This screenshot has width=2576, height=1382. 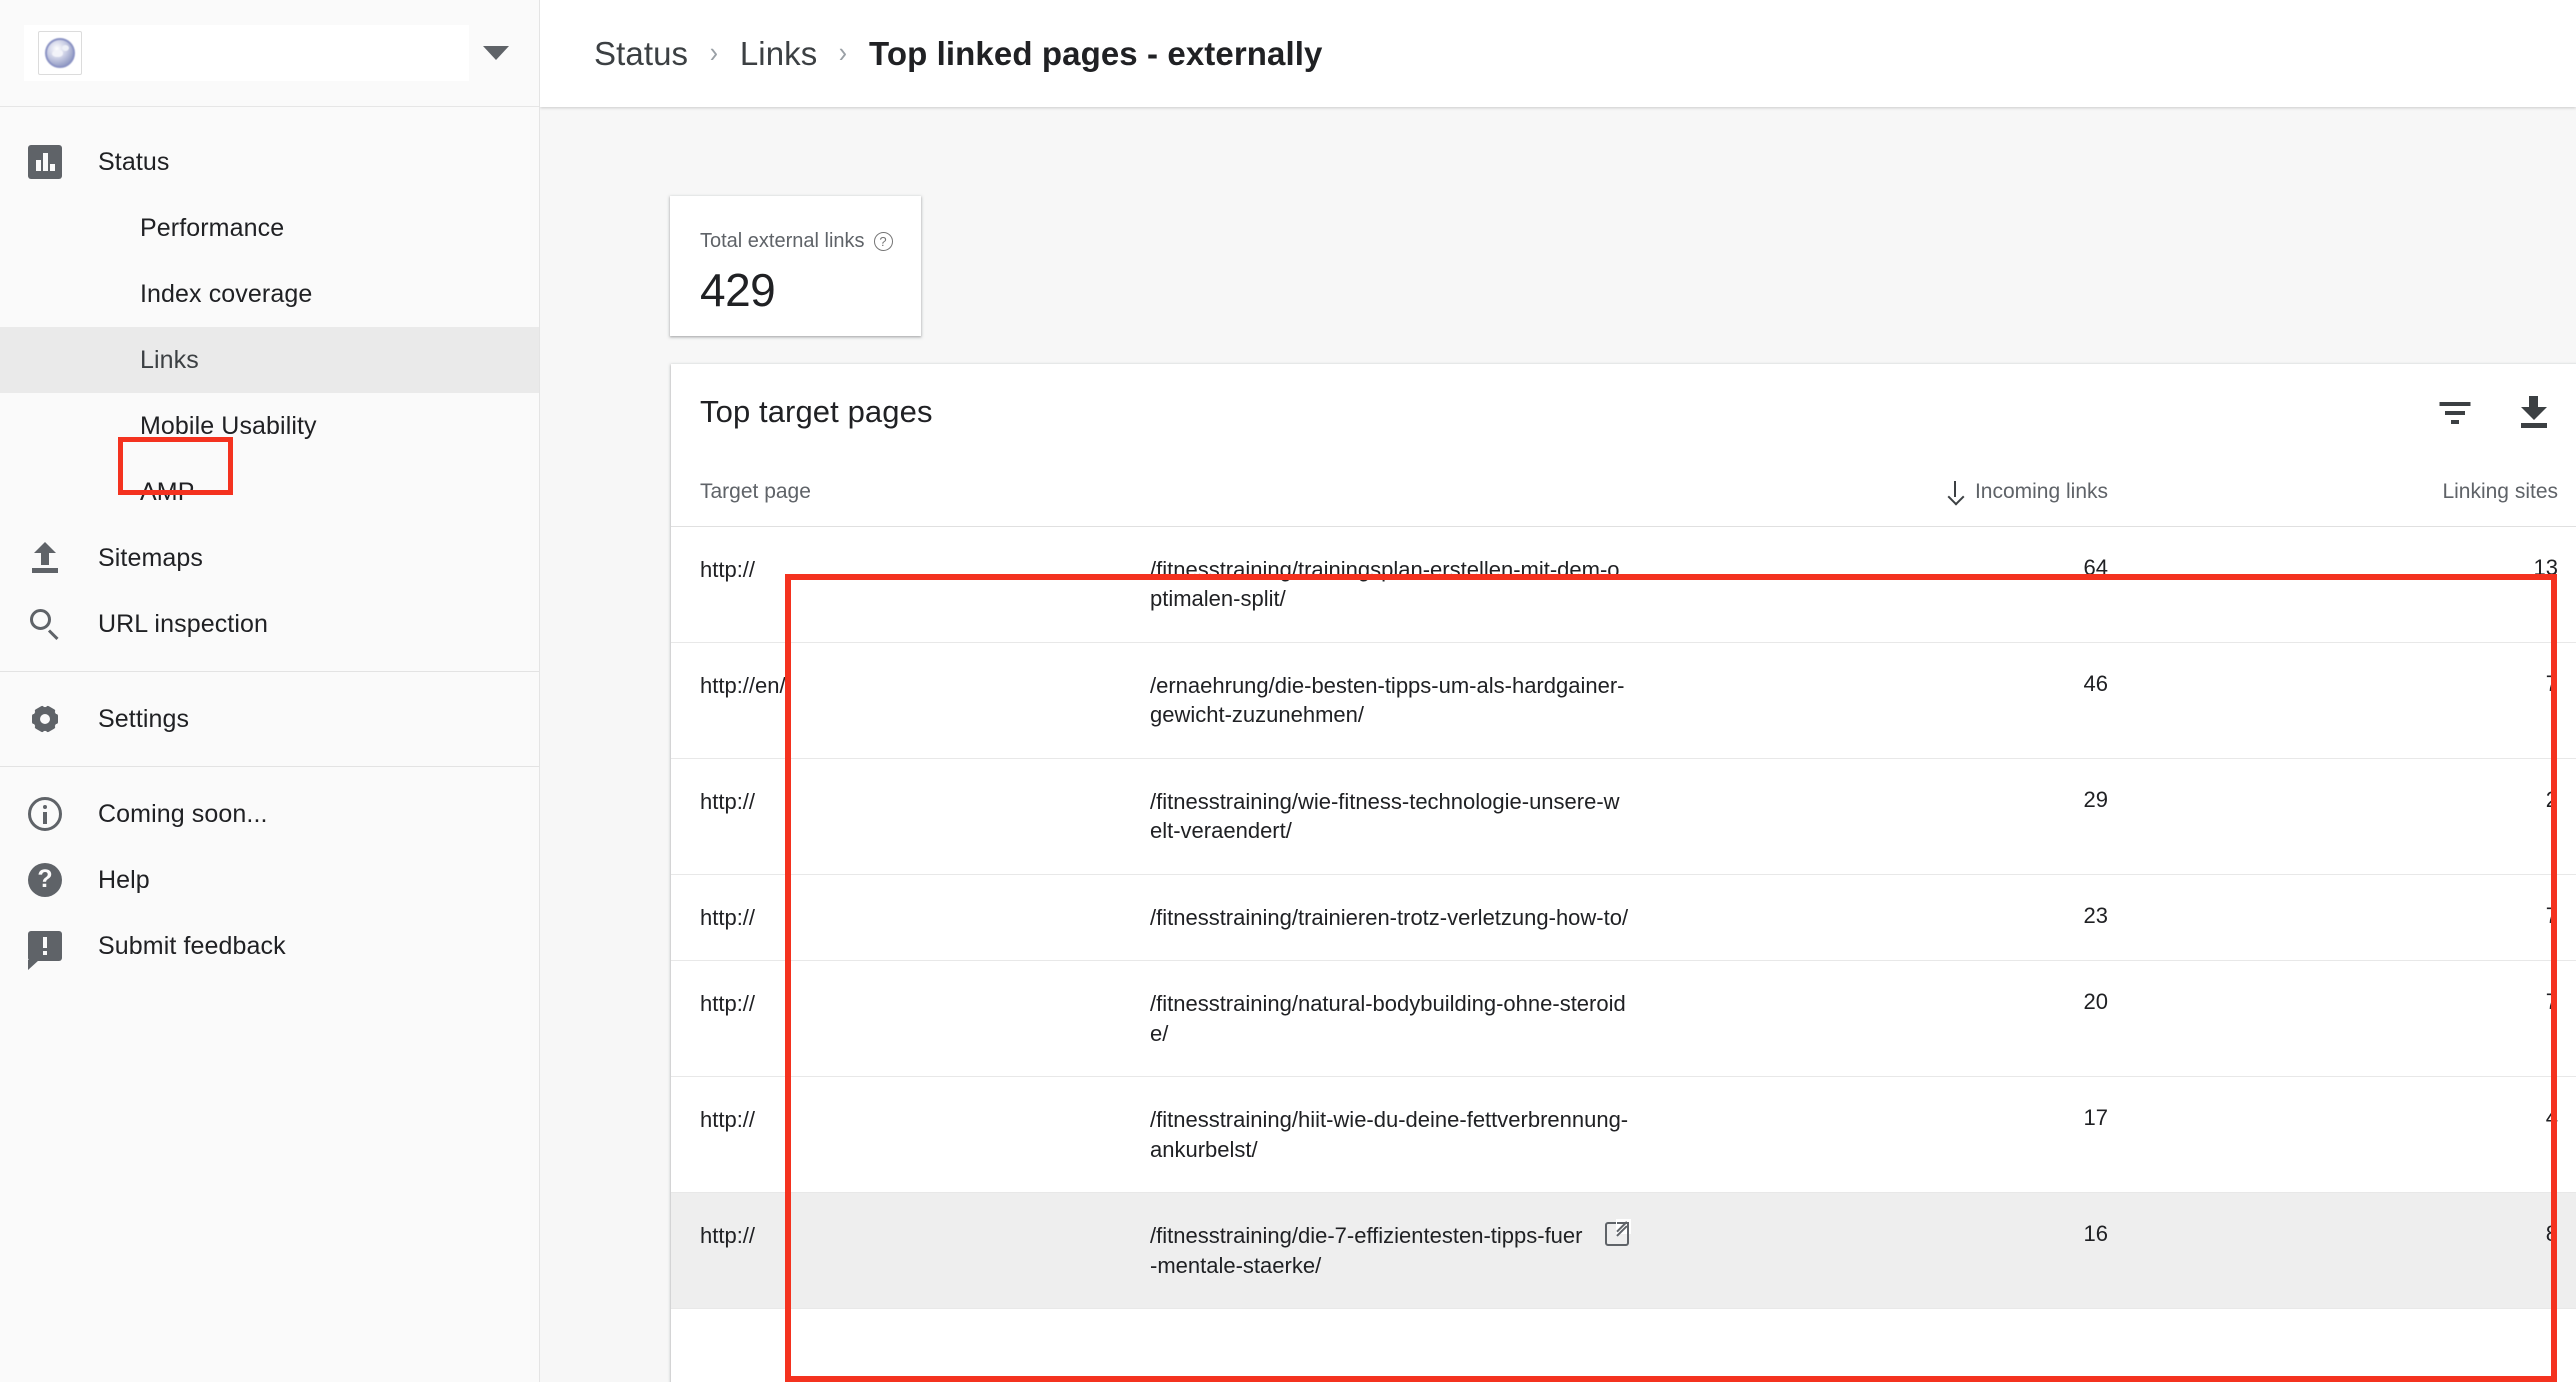 What do you see at coordinates (269, 558) in the screenshot?
I see `sidebar-item-sitemaps: Sitemaps` at bounding box center [269, 558].